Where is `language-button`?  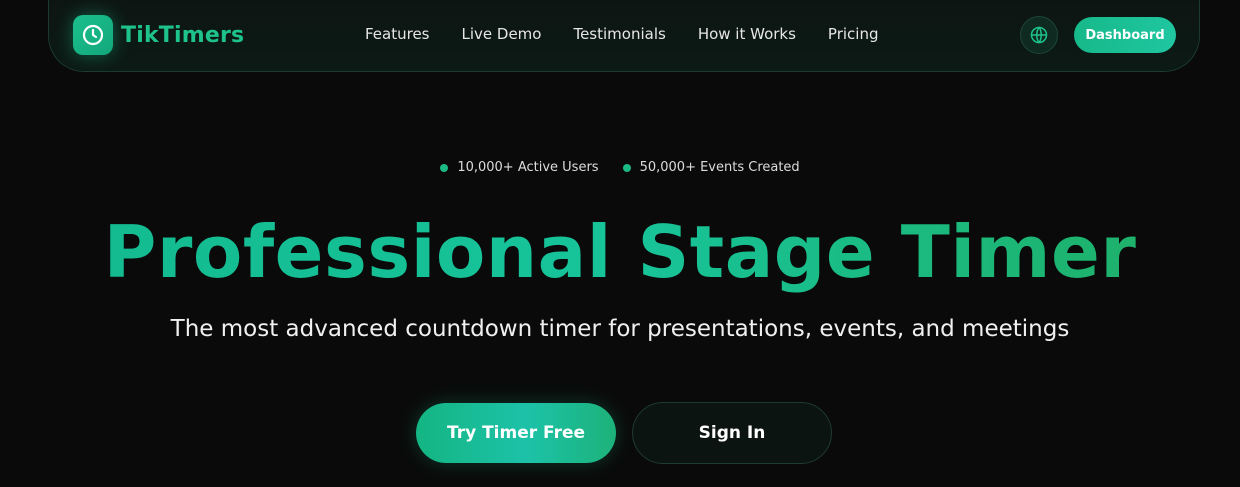
language-button is located at coordinates (1039, 35).